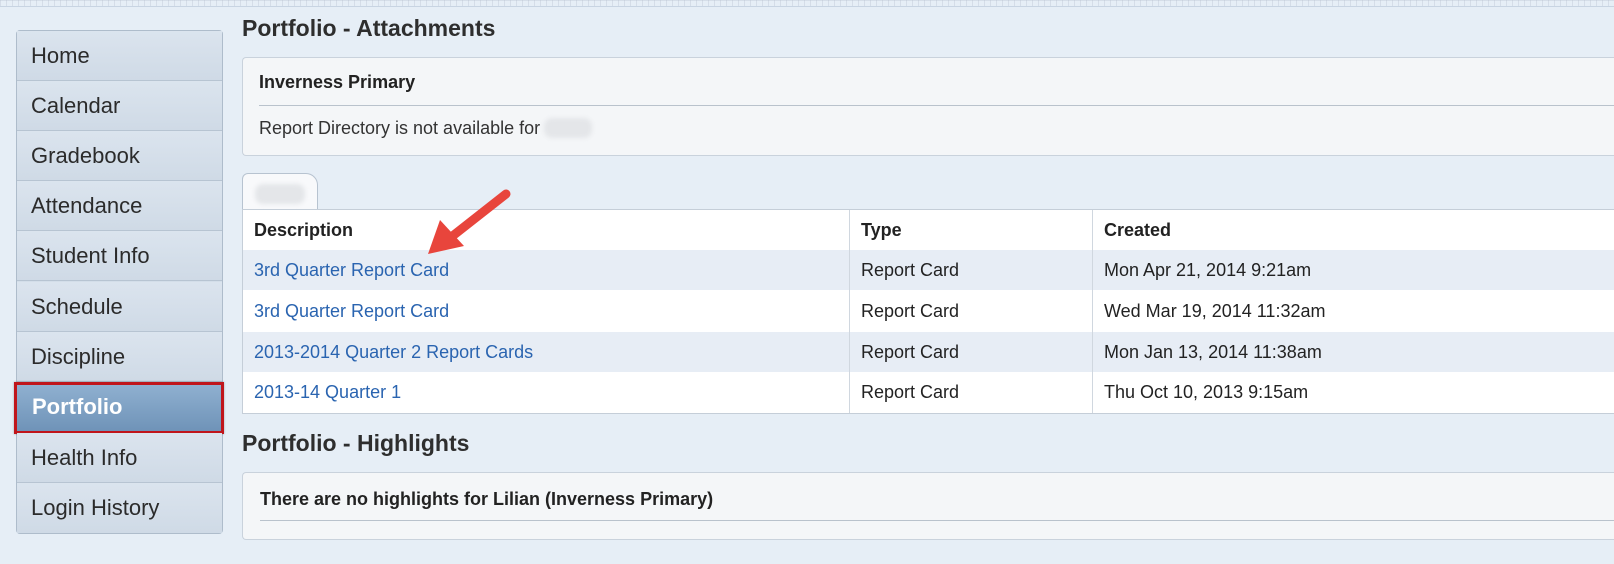 The image size is (1614, 564). Describe the element at coordinates (369, 28) in the screenshot. I see `attachments-title: Portfolio - Attachments` at that location.